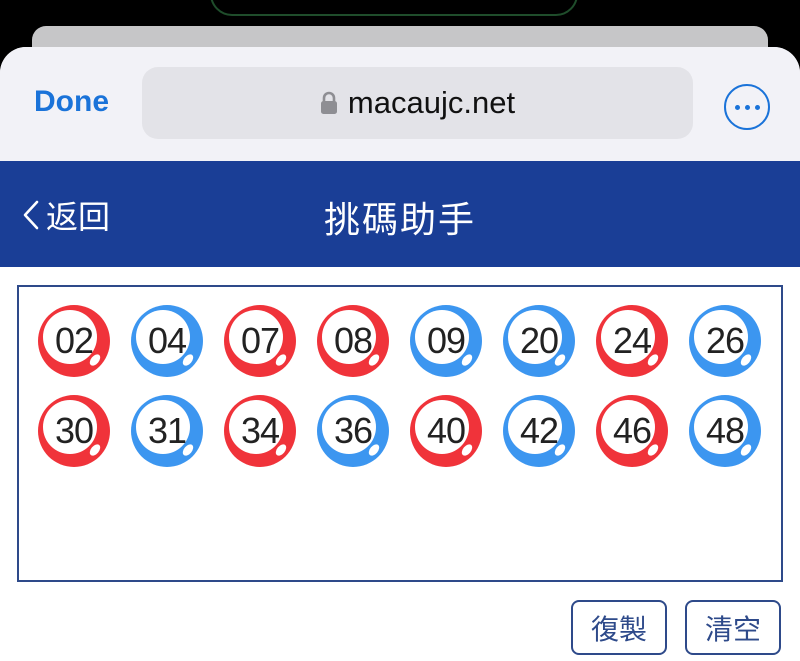  I want to click on ball-number: 07, so click(260, 340).